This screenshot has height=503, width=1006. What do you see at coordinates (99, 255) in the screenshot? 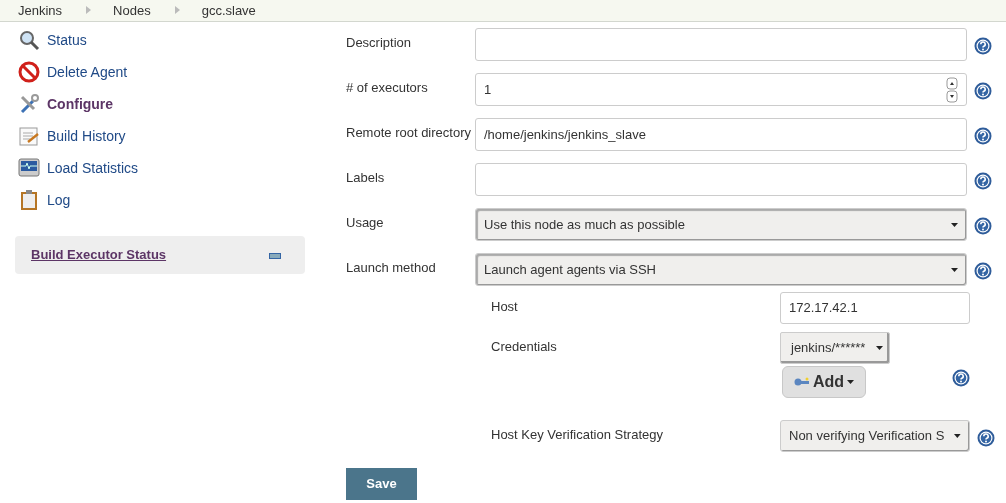
I see `widget-title-link: Build Executor Status` at bounding box center [99, 255].